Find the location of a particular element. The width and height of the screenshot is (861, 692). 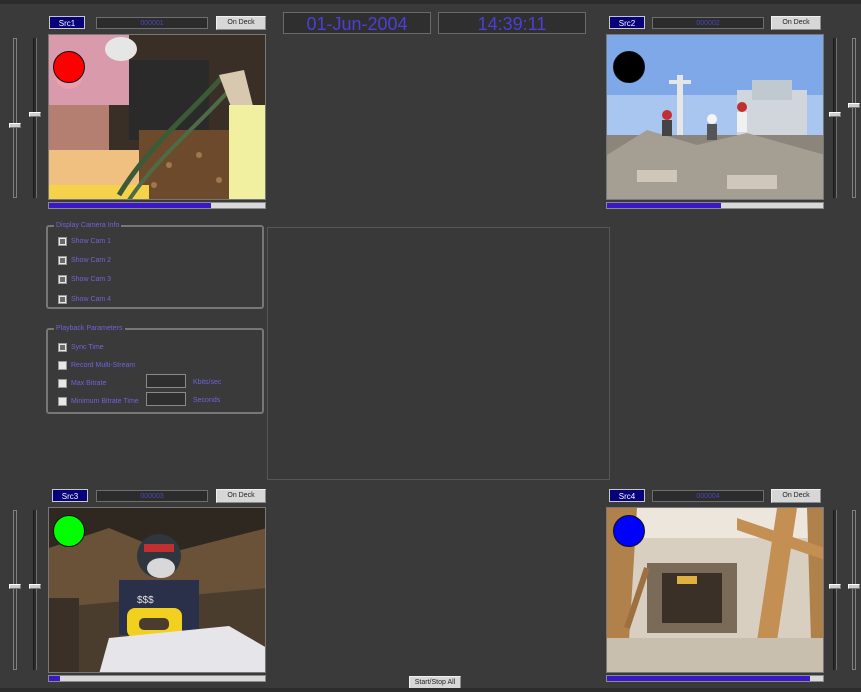

show-cam2-checkbox is located at coordinates (62, 260).